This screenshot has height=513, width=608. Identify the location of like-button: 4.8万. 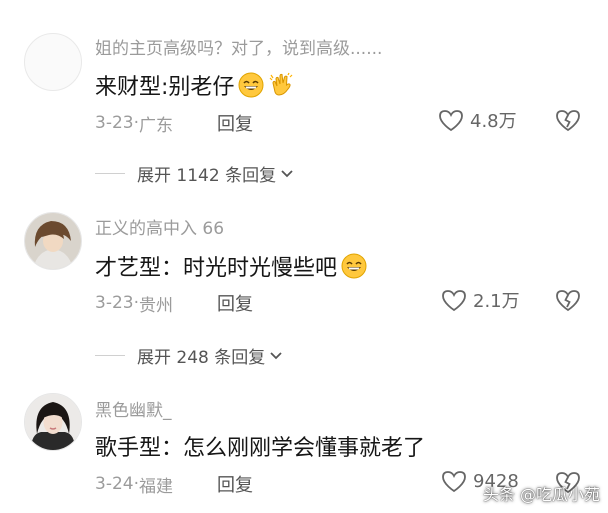
(477, 120).